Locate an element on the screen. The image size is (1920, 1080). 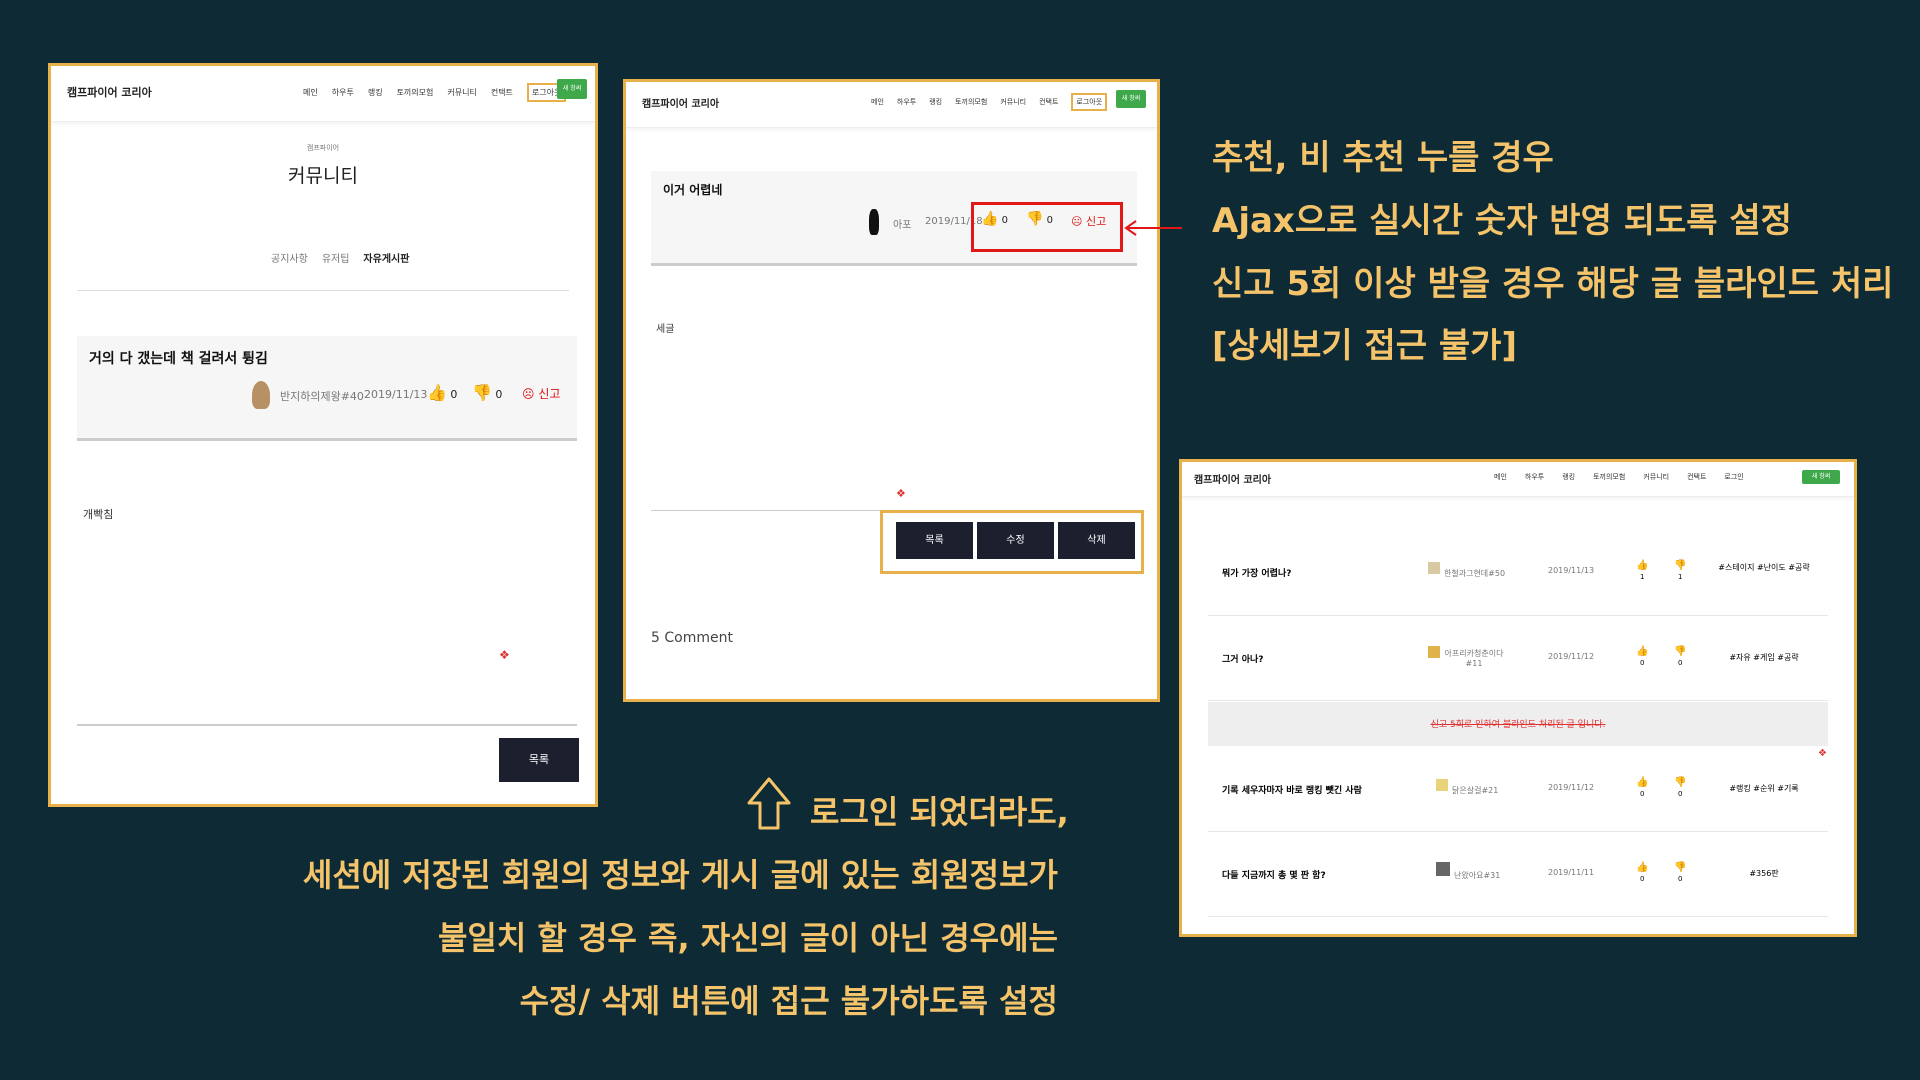
post-tags: #자유 #게임 #공략 is located at coordinates (1764, 657).